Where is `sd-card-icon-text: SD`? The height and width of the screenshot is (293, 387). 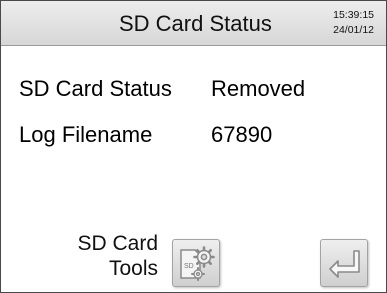
sd-card-icon-text: SD is located at coordinates (189, 266).